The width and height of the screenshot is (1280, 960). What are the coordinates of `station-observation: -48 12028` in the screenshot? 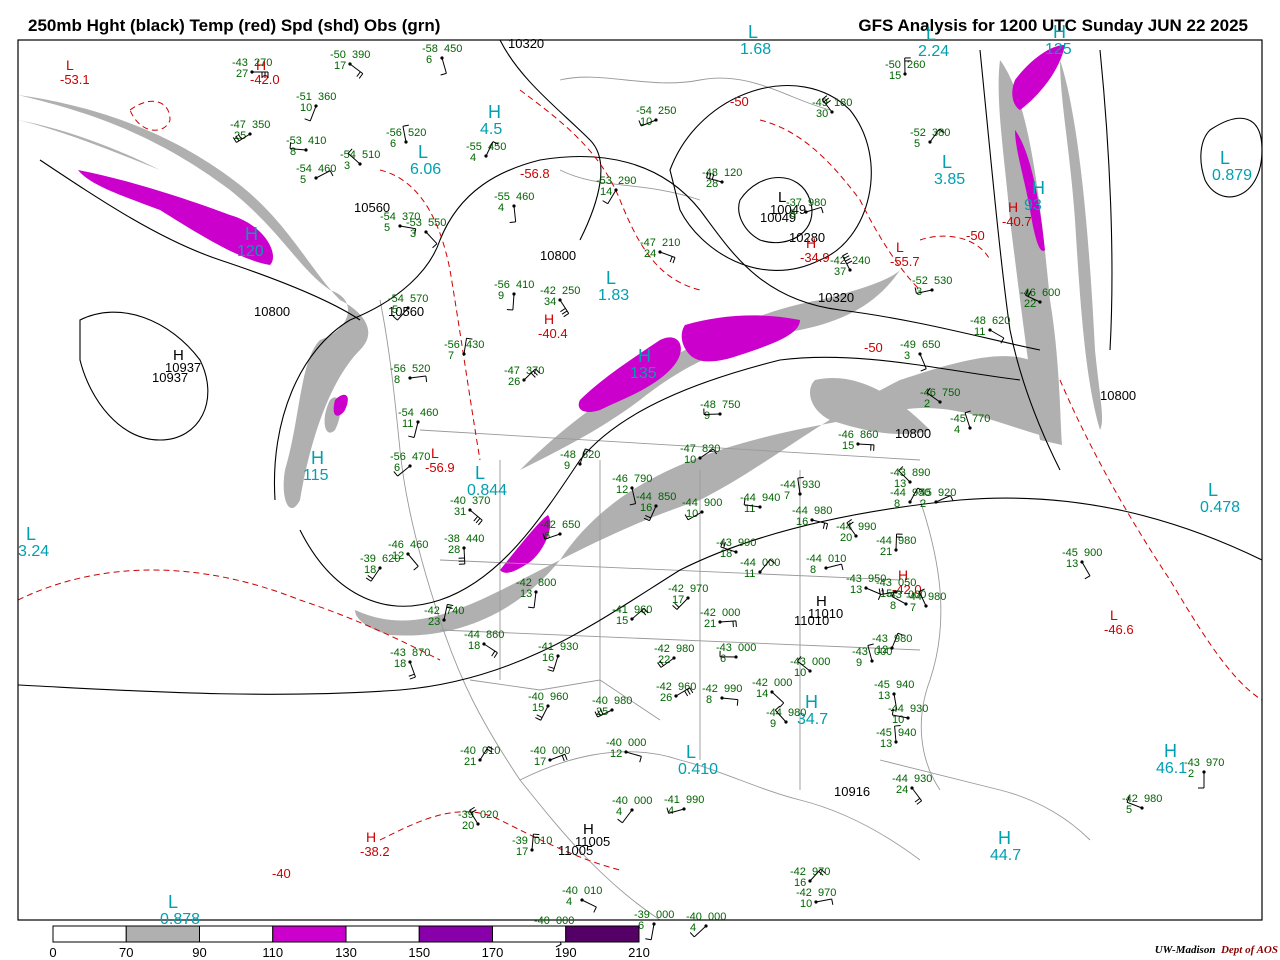 It's located at (722, 178).